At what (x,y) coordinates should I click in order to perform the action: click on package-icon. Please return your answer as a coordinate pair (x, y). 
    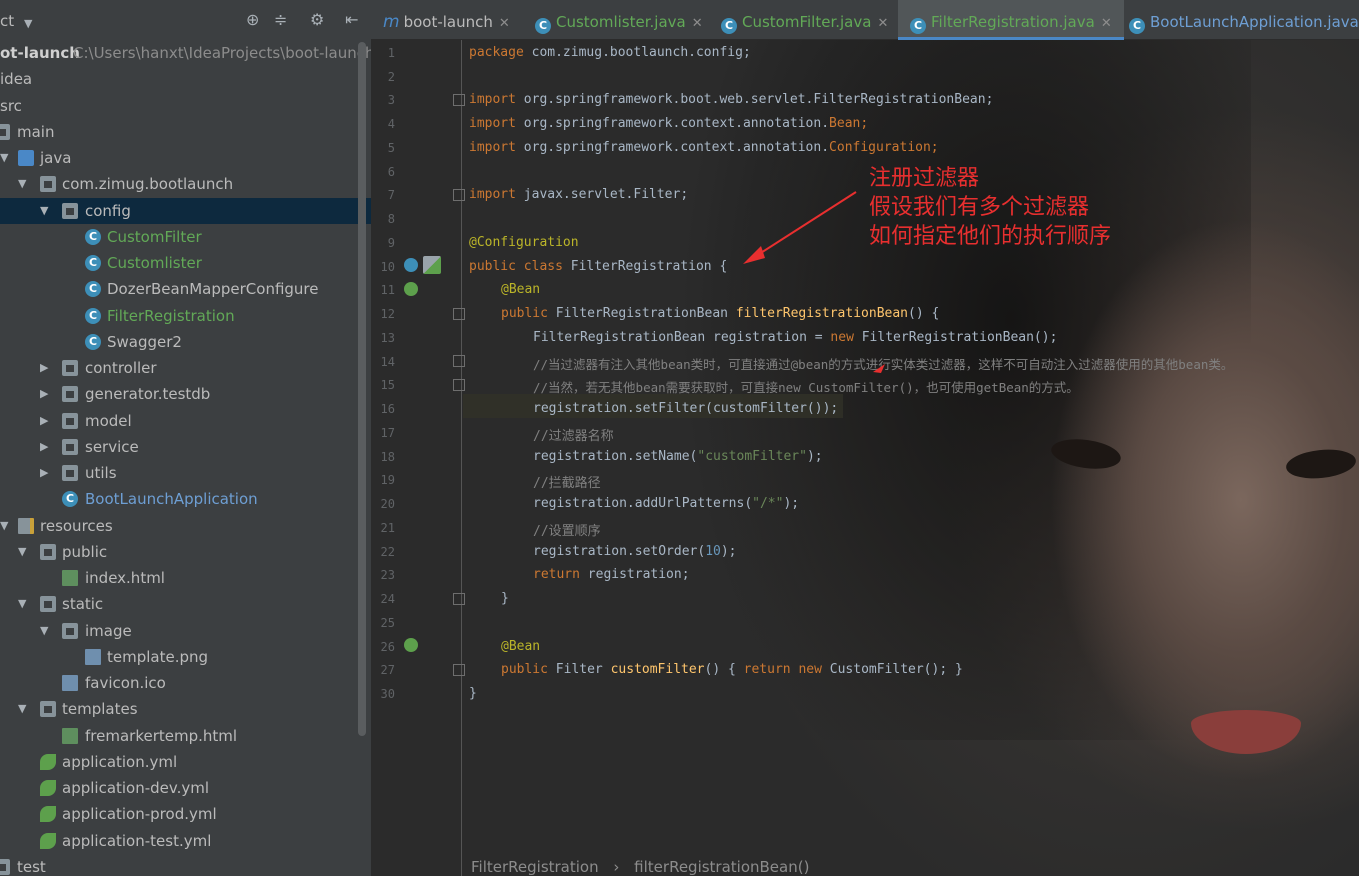
    Looking at the image, I should click on (48, 184).